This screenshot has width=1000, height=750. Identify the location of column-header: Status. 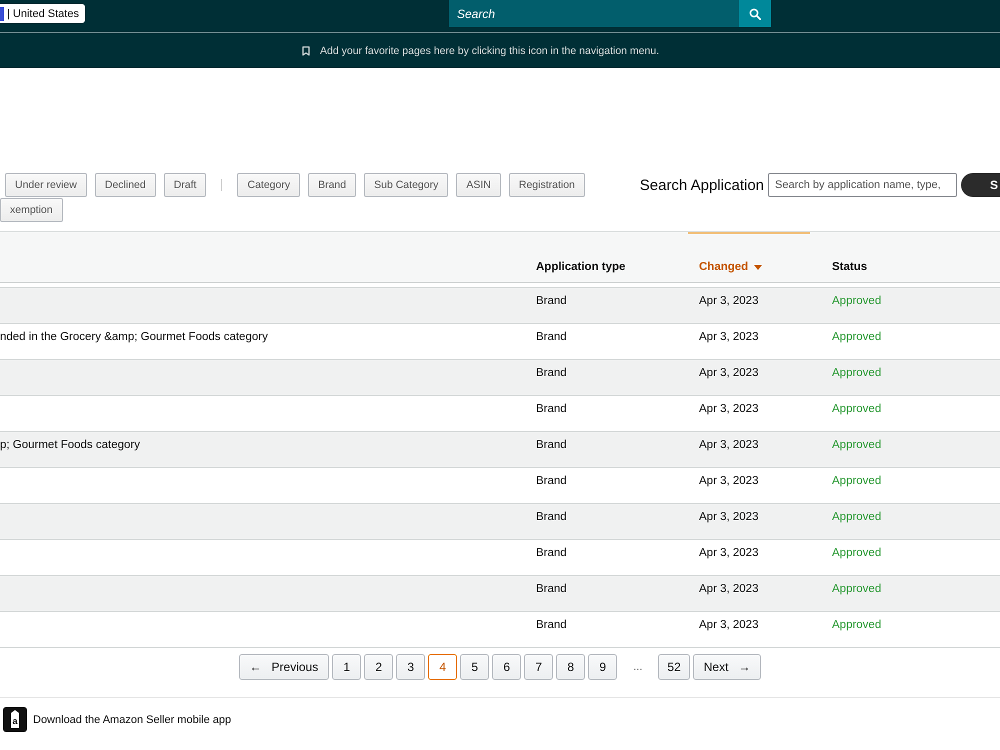
(850, 267).